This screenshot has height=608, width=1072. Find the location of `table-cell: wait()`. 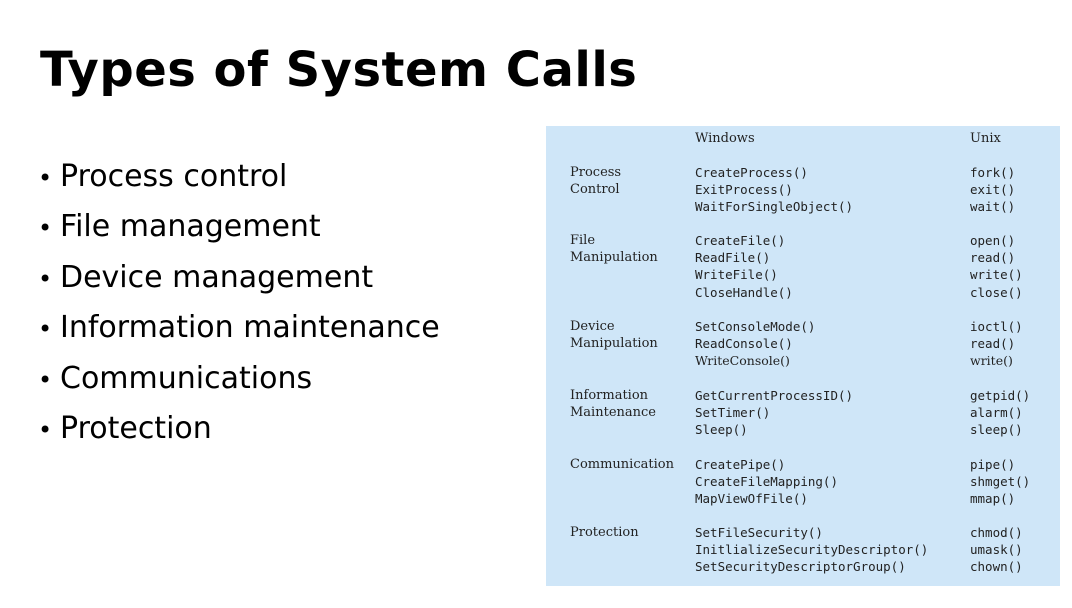

table-cell: wait() is located at coordinates (993, 207).